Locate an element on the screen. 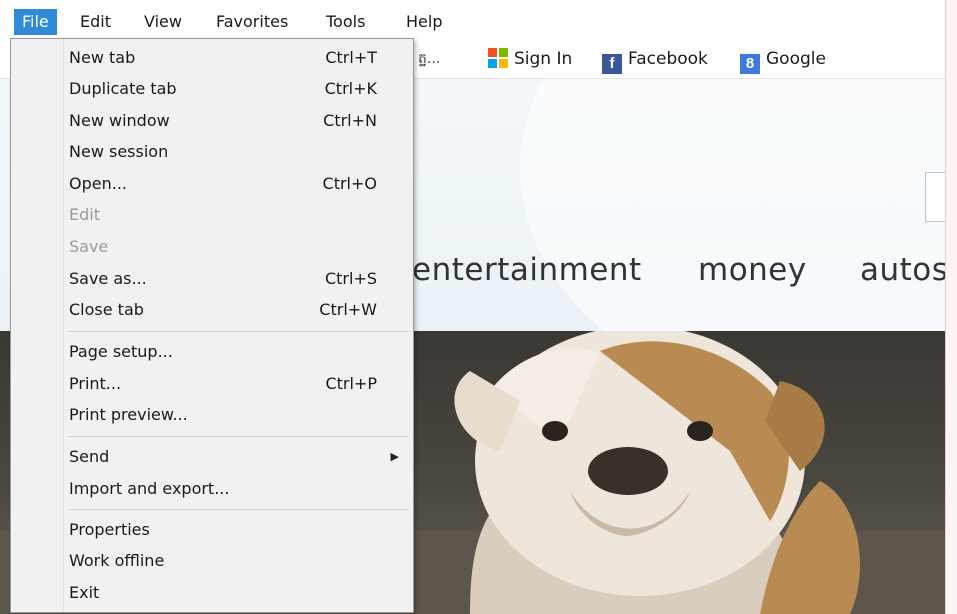 The image size is (957, 614). menu-item-label: New session is located at coordinates (119, 151).